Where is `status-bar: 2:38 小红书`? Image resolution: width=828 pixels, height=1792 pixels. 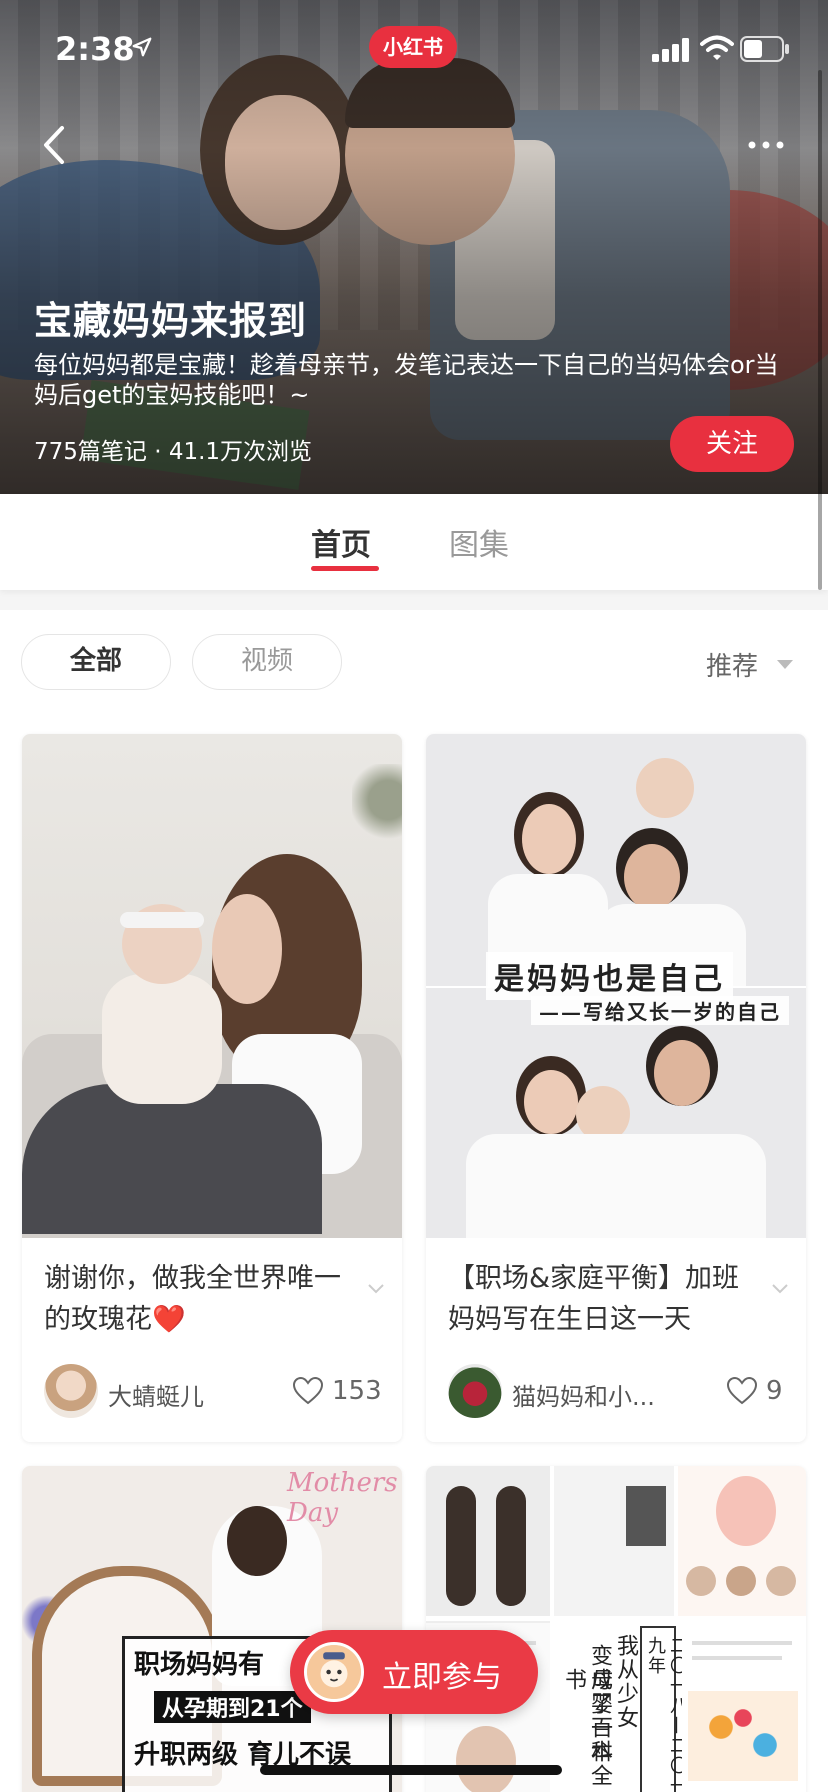 status-bar: 2:38 小红书 is located at coordinates (414, 49).